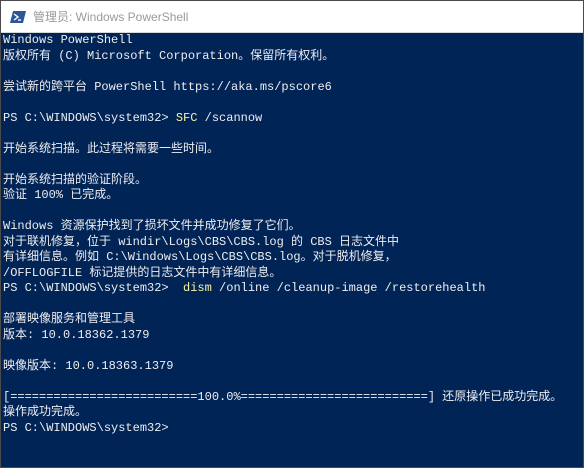  What do you see at coordinates (293, 119) in the screenshot?
I see `console-command-line: PS C:\WINDOWS\system32> SFC /scannow` at bounding box center [293, 119].